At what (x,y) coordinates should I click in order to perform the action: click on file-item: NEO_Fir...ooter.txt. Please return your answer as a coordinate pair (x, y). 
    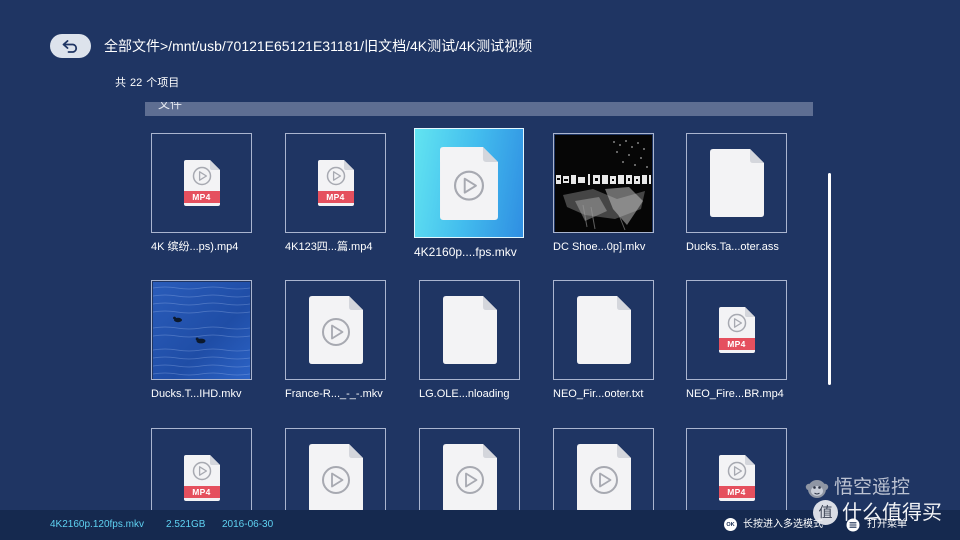
    Looking at the image, I should click on (603, 340).